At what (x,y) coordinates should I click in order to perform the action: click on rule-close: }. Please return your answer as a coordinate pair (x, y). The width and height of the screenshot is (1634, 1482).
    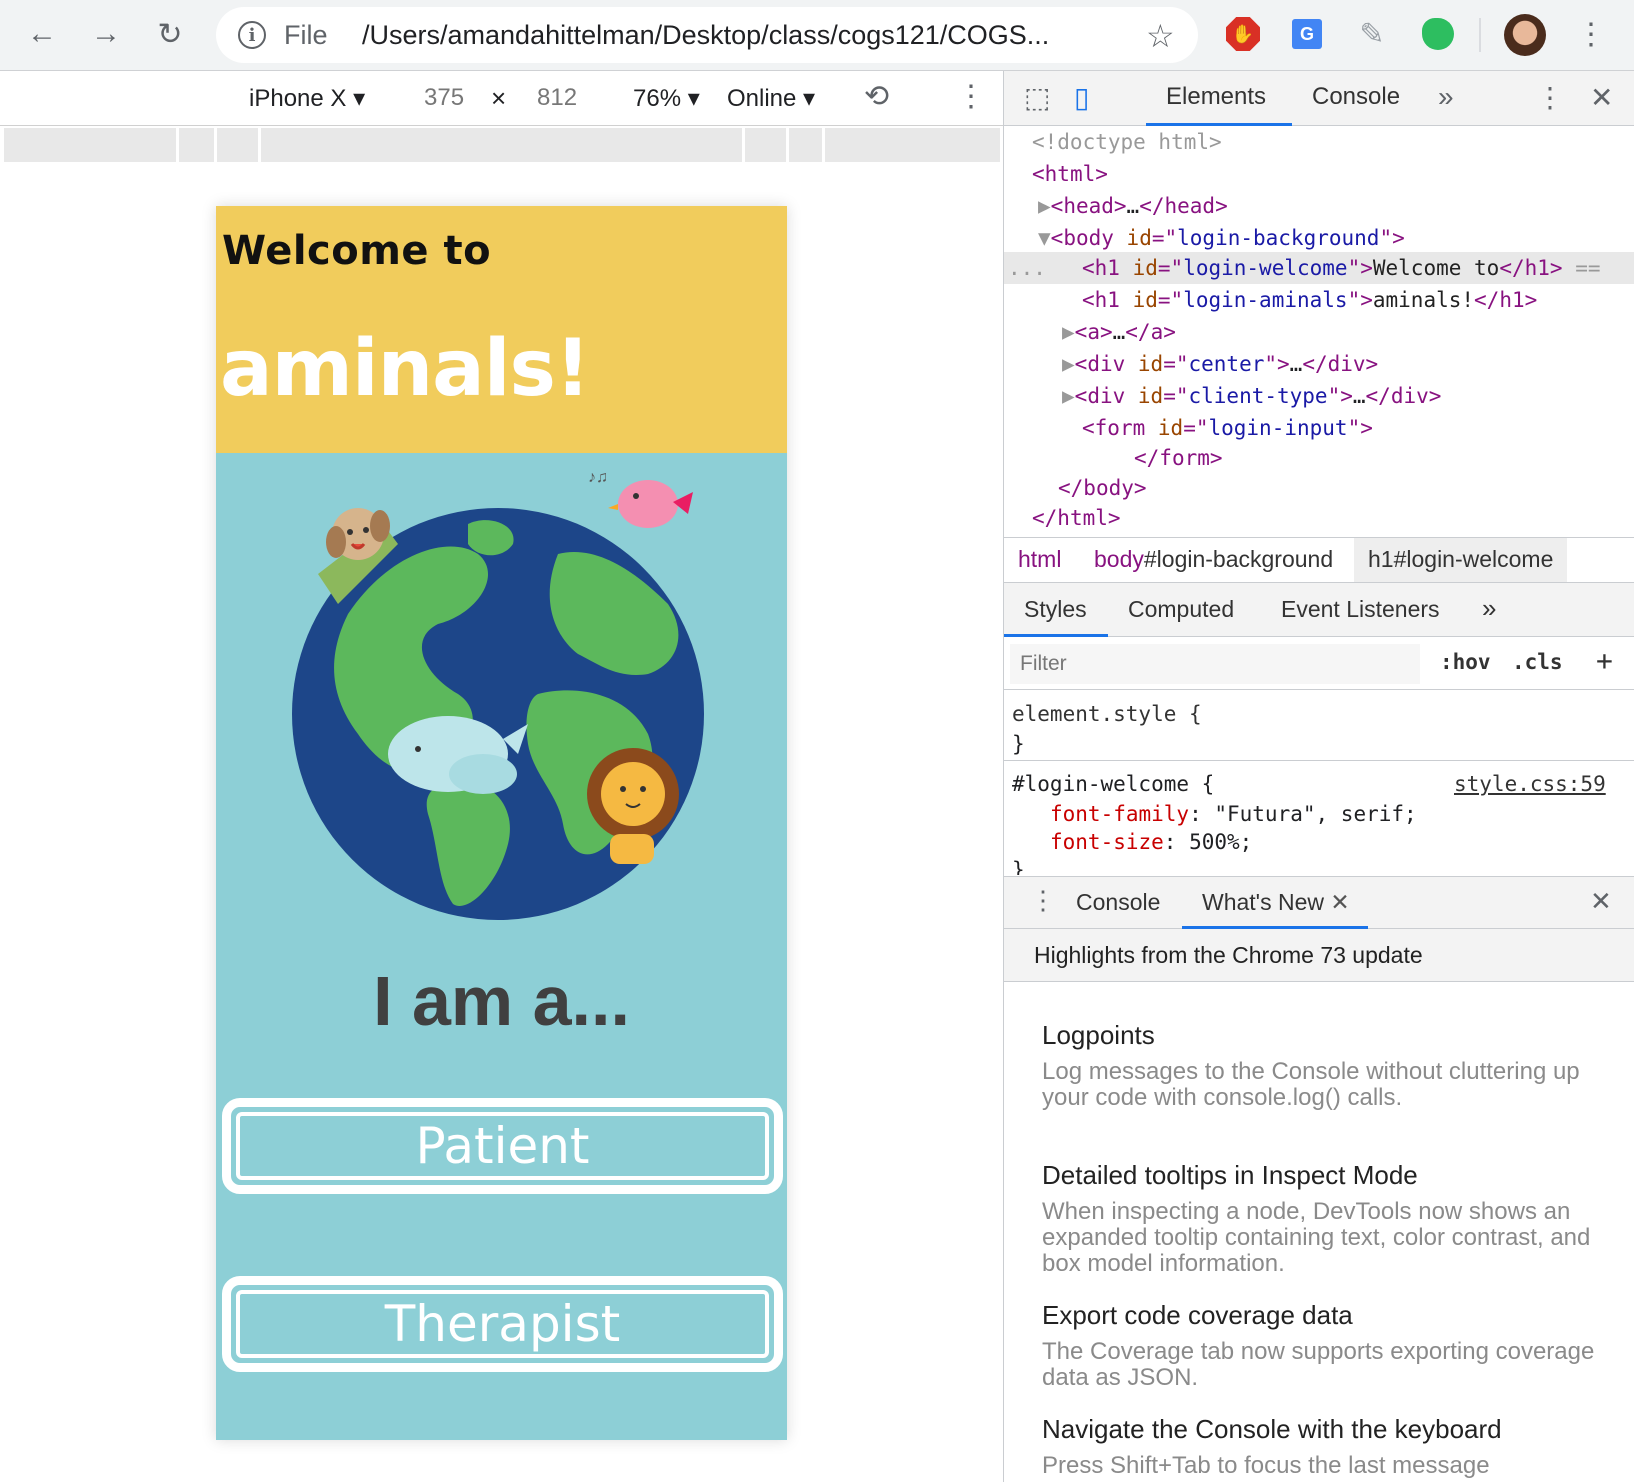
    Looking at the image, I should click on (1018, 866).